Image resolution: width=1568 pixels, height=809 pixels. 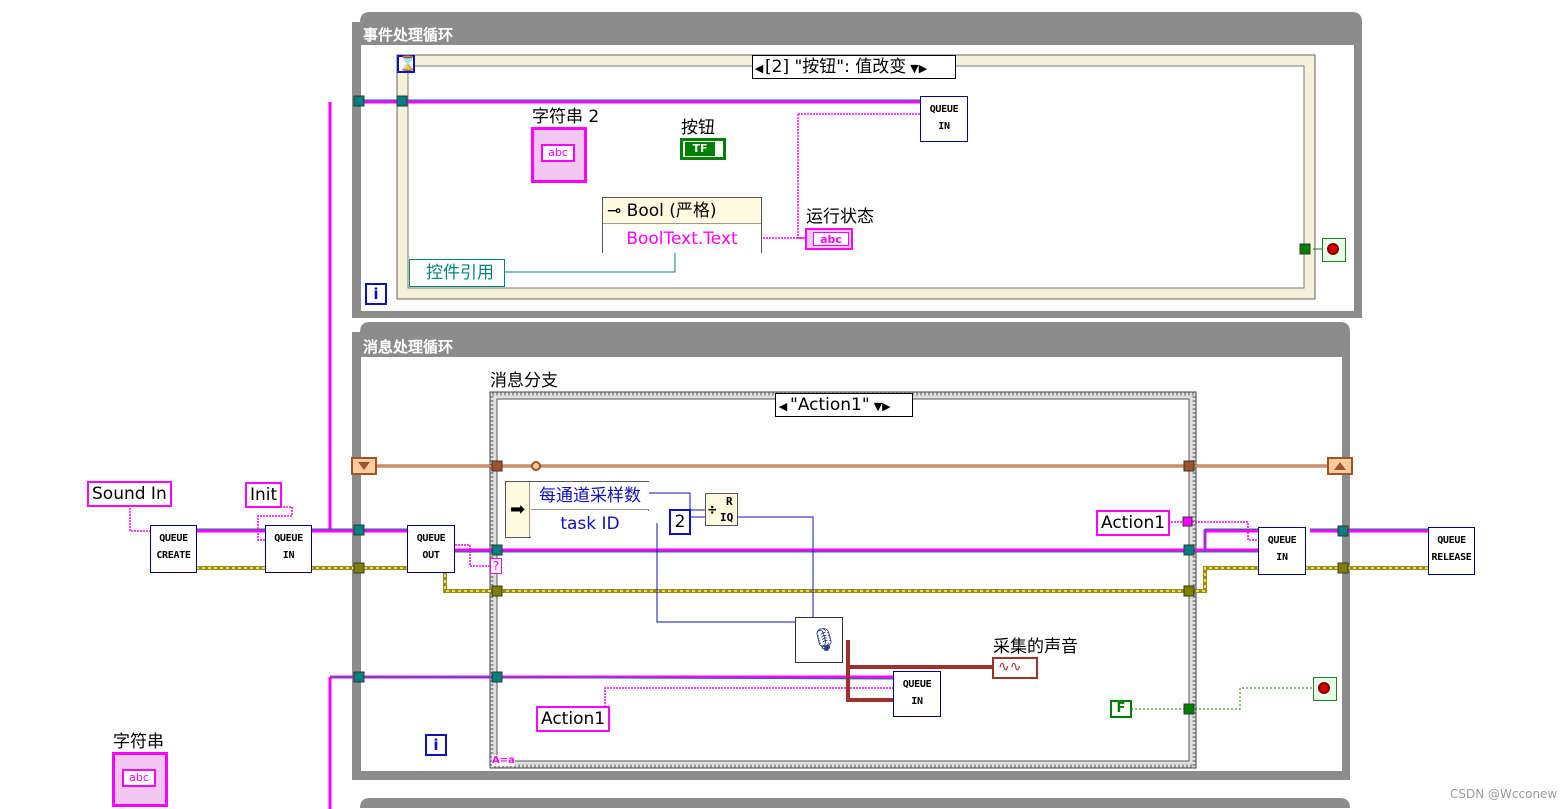 I want to click on control-ref-terminal: 控件引用, so click(x=457, y=273).